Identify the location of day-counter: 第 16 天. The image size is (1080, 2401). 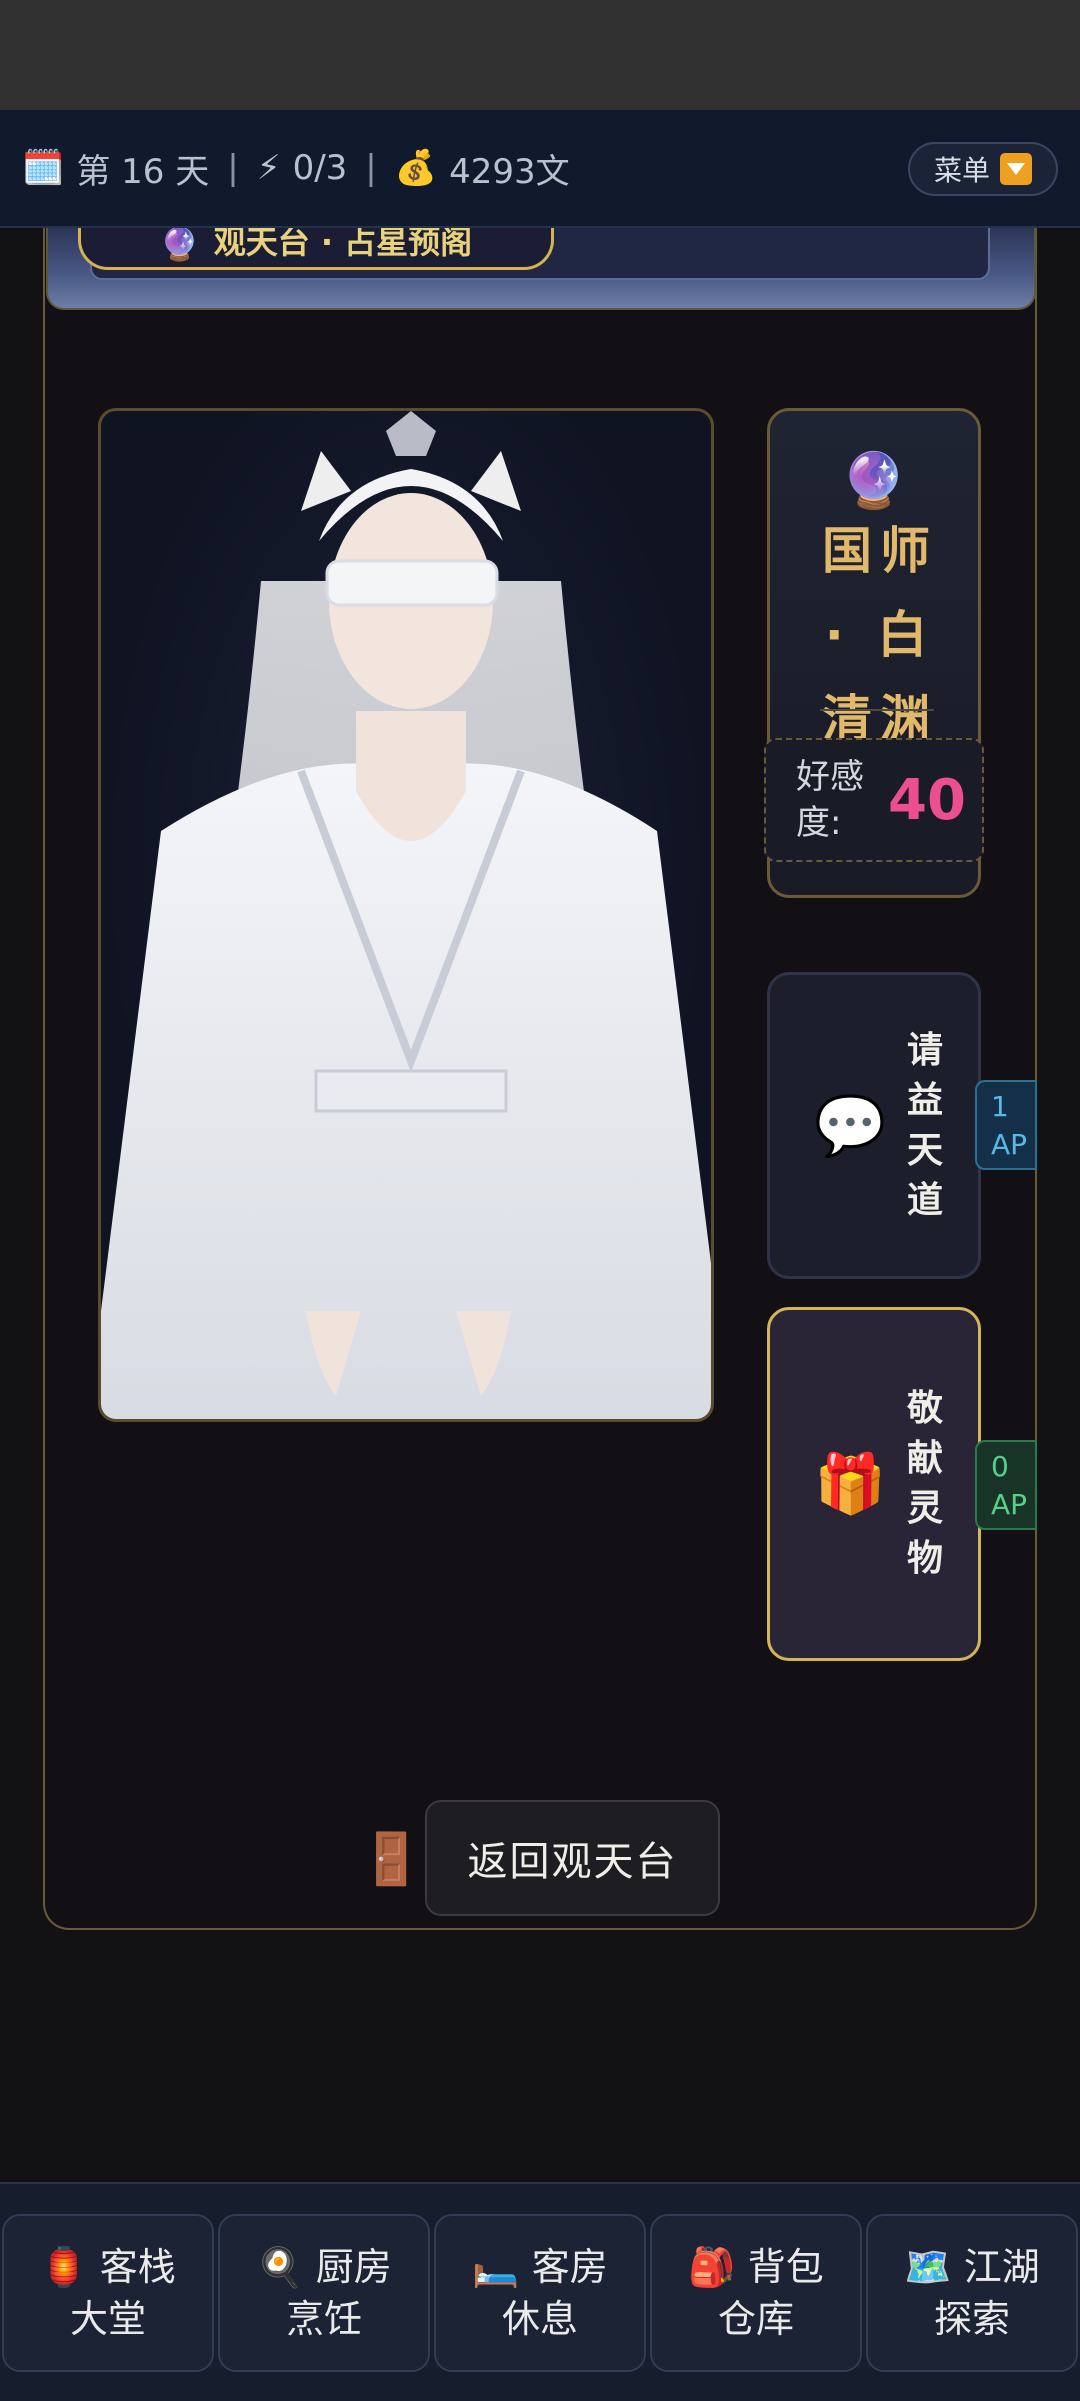
(143, 171).